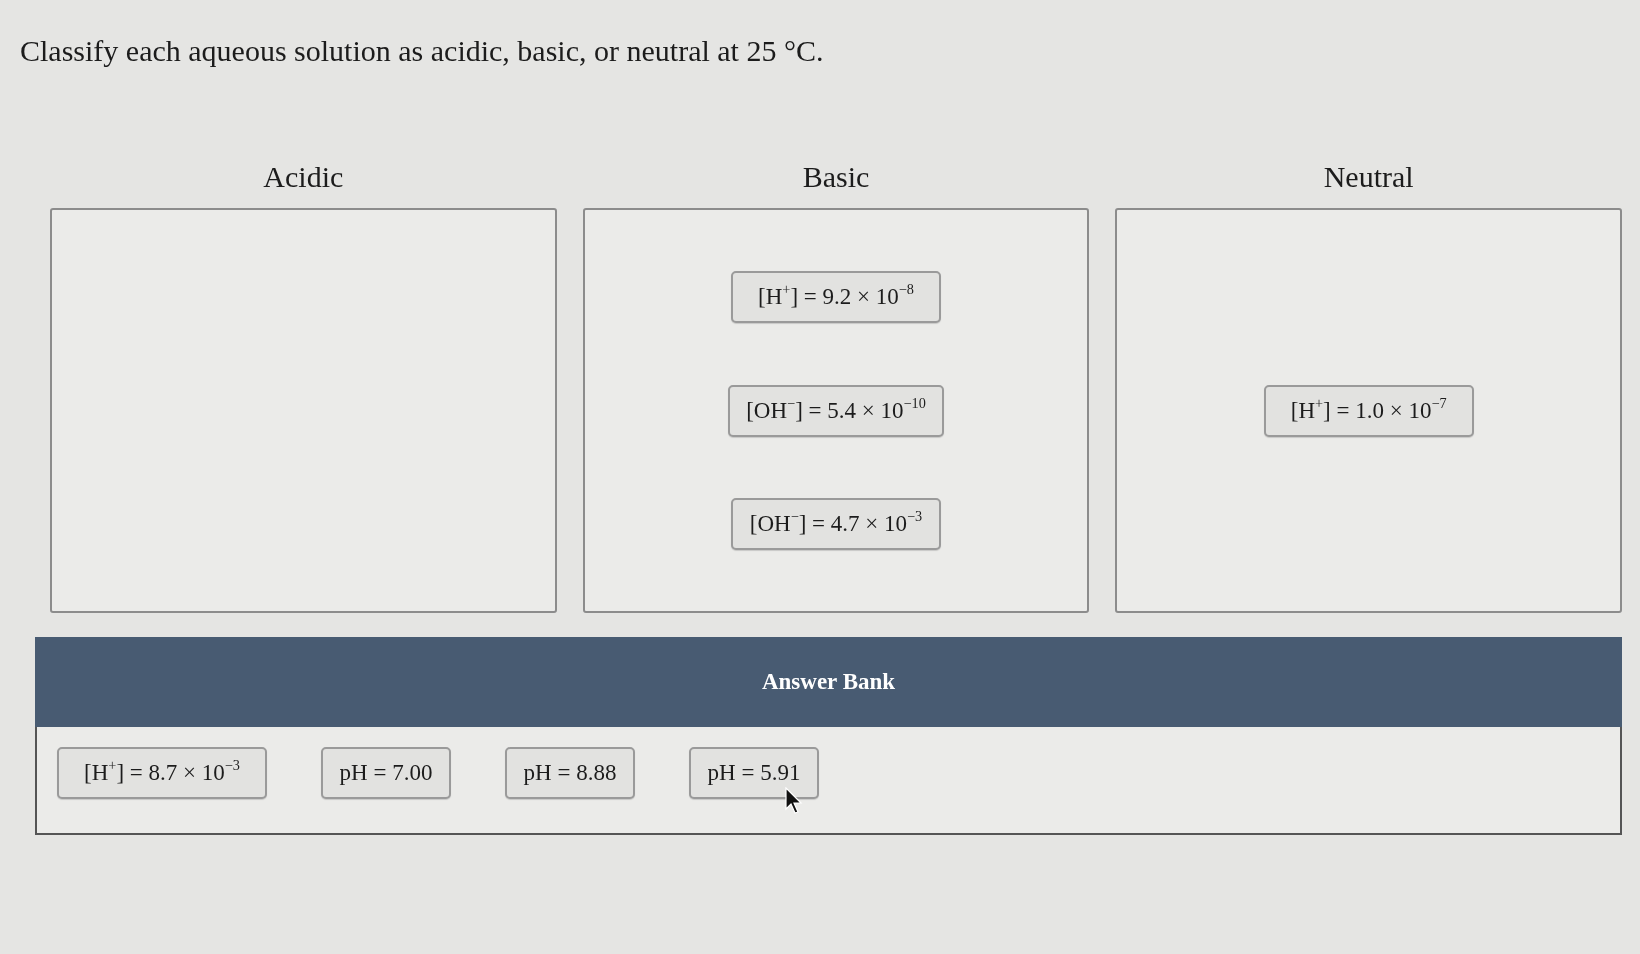  I want to click on answer-bank-title: Answer Bank, so click(828, 682).